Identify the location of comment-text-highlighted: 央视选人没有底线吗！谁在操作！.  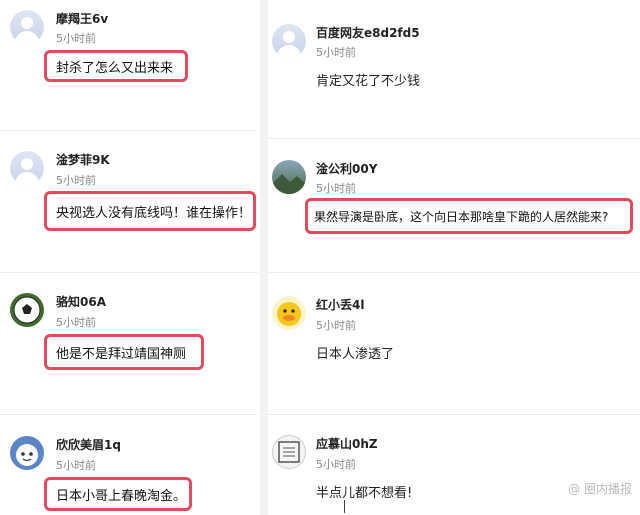
(150, 211).